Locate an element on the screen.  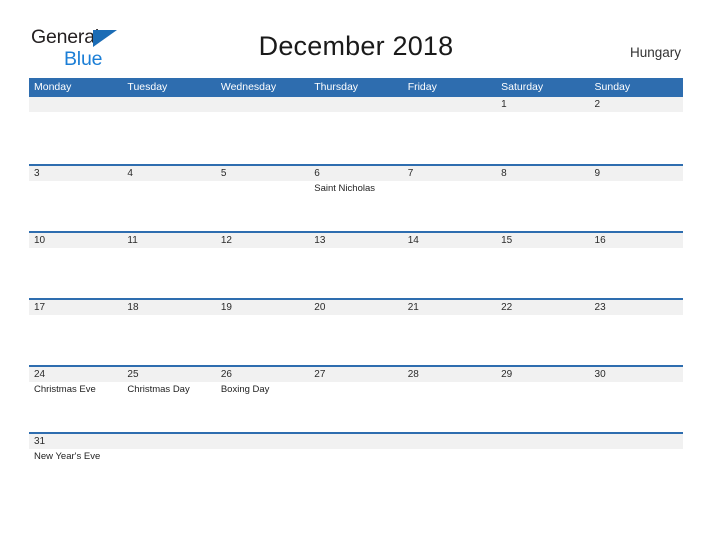
day-number: 27 is located at coordinates (355, 374).